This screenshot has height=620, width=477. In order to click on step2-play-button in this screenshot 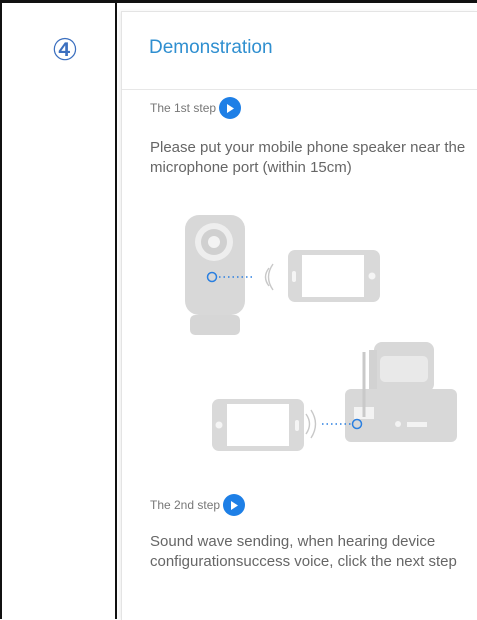, I will do `click(234, 505)`.